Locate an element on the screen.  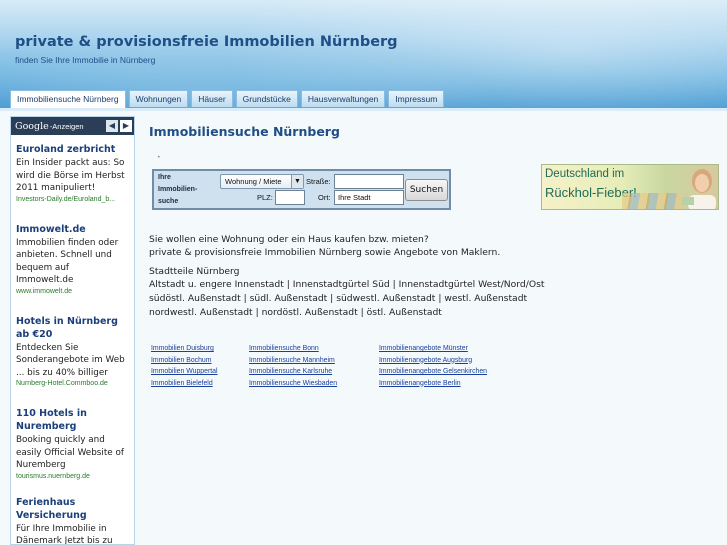
city-link: Immobilien Bielefeld is located at coordinates (184, 384).